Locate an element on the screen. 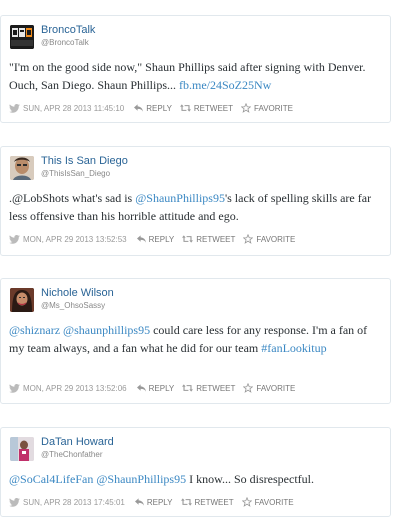  user-handle: @BroncoTalk is located at coordinates (65, 42).